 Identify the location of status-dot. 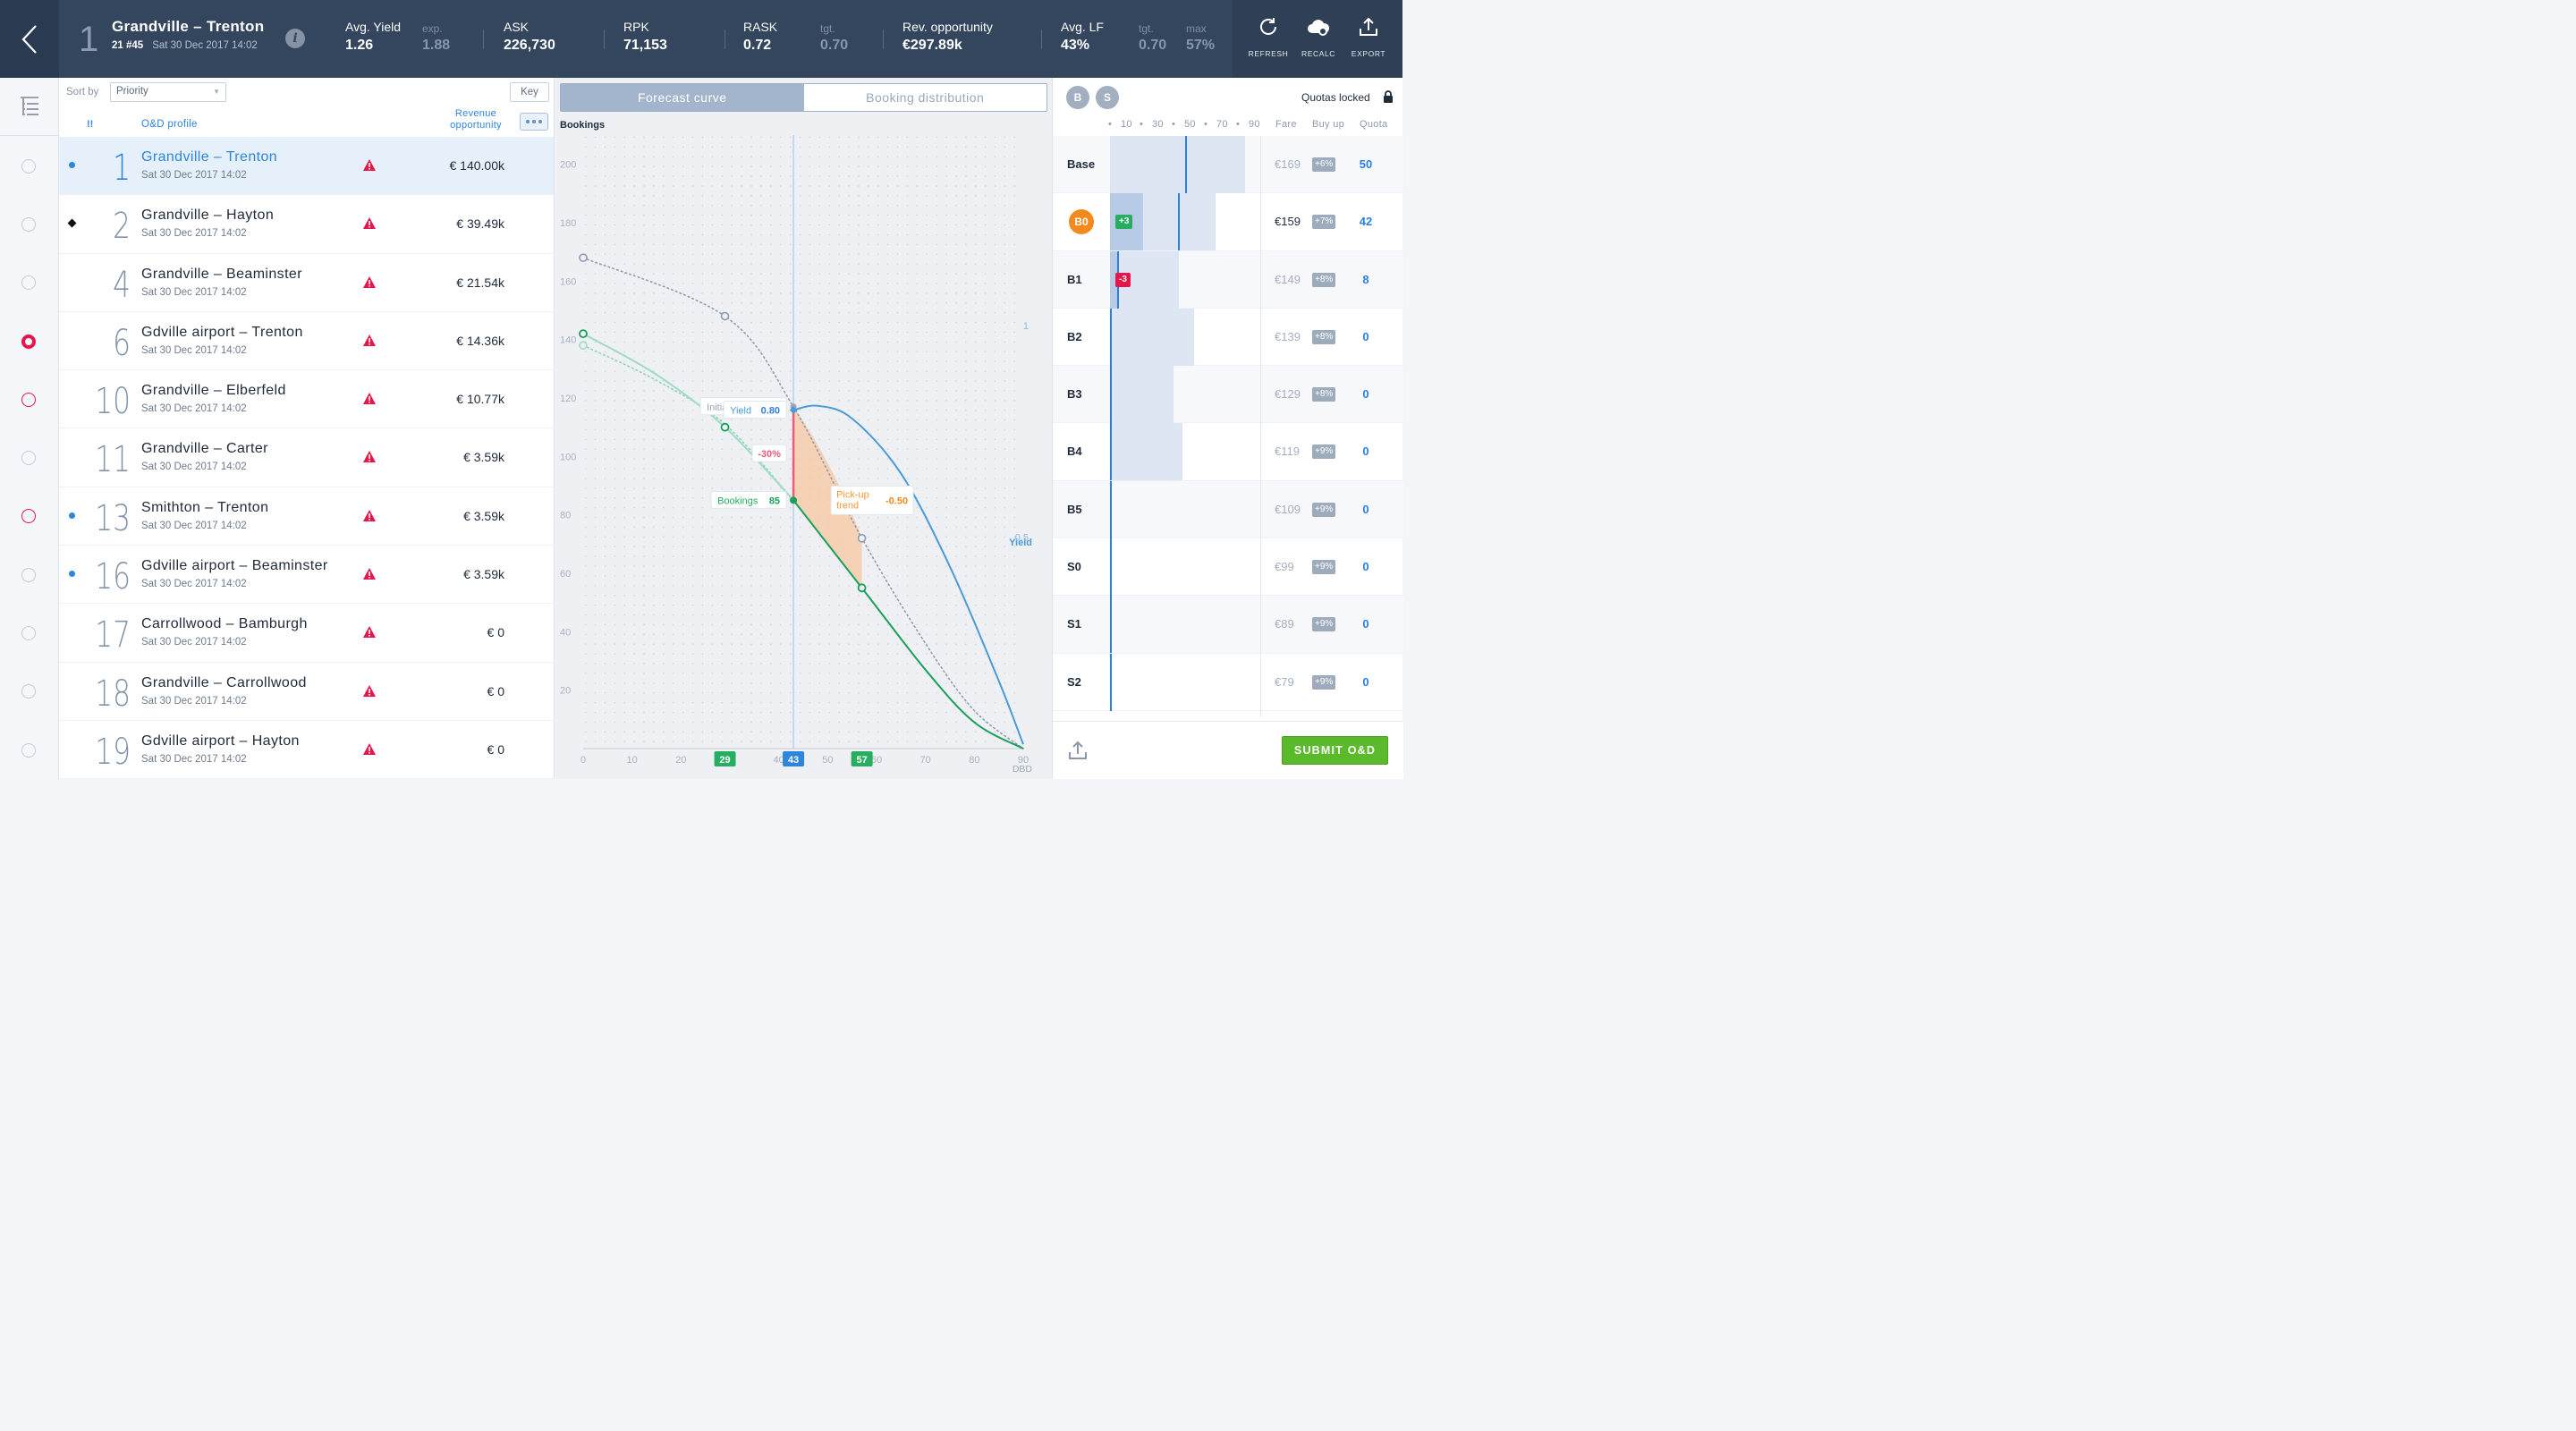
(72, 574).